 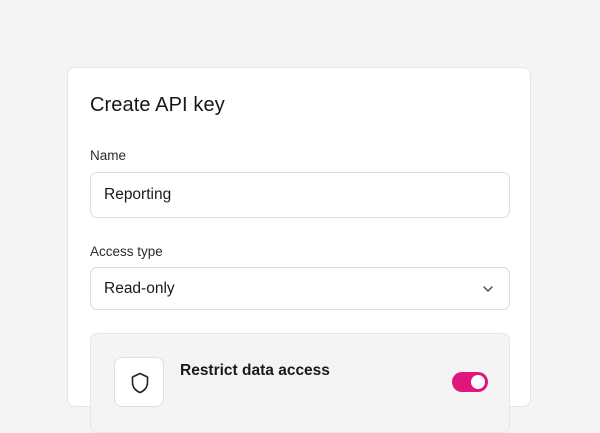 I want to click on name-field-wrapper, so click(x=300, y=195).